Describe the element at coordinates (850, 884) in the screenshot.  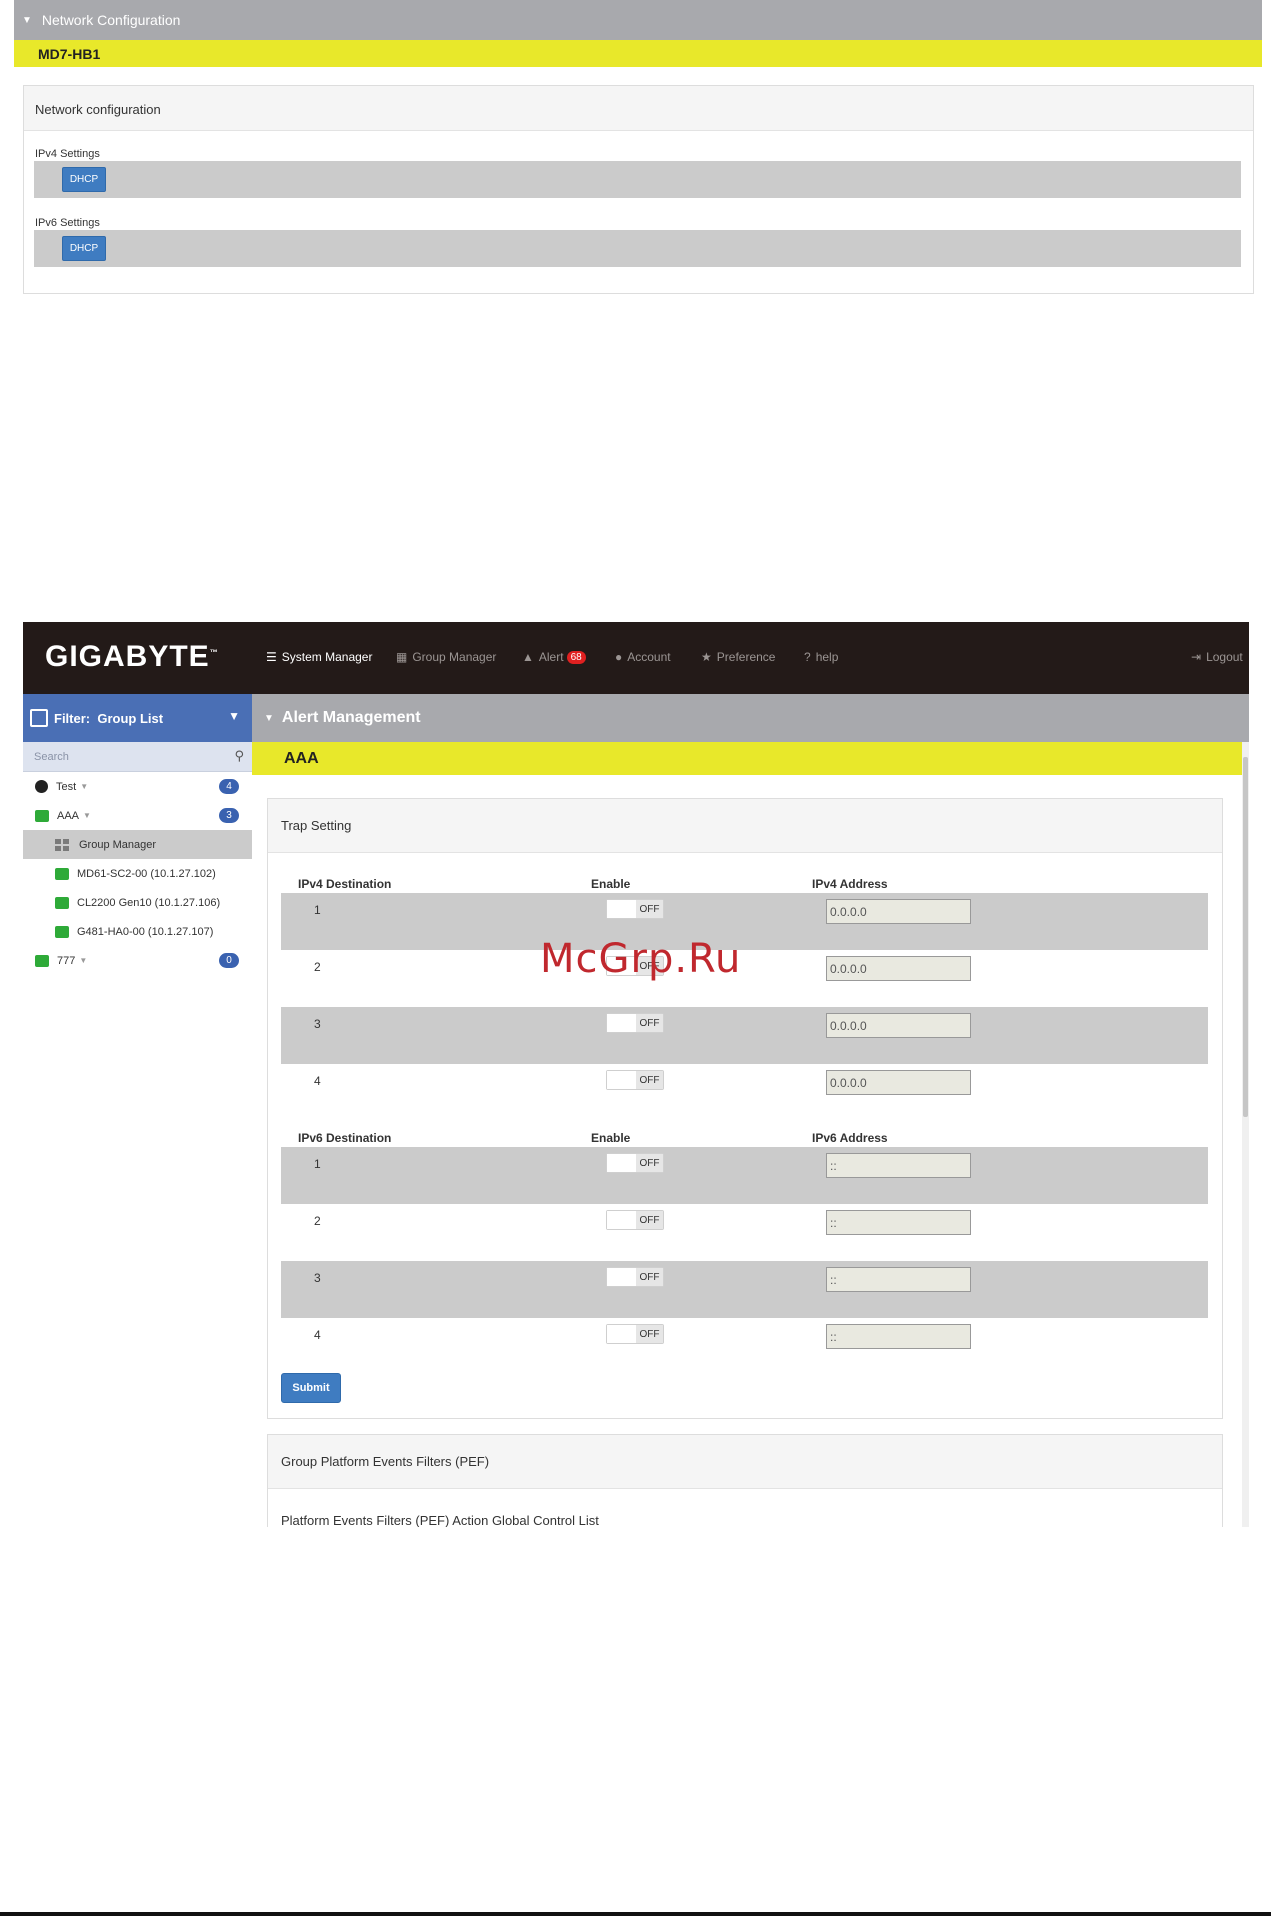
I see `ipv4-address-header: IPv4 Address` at that location.